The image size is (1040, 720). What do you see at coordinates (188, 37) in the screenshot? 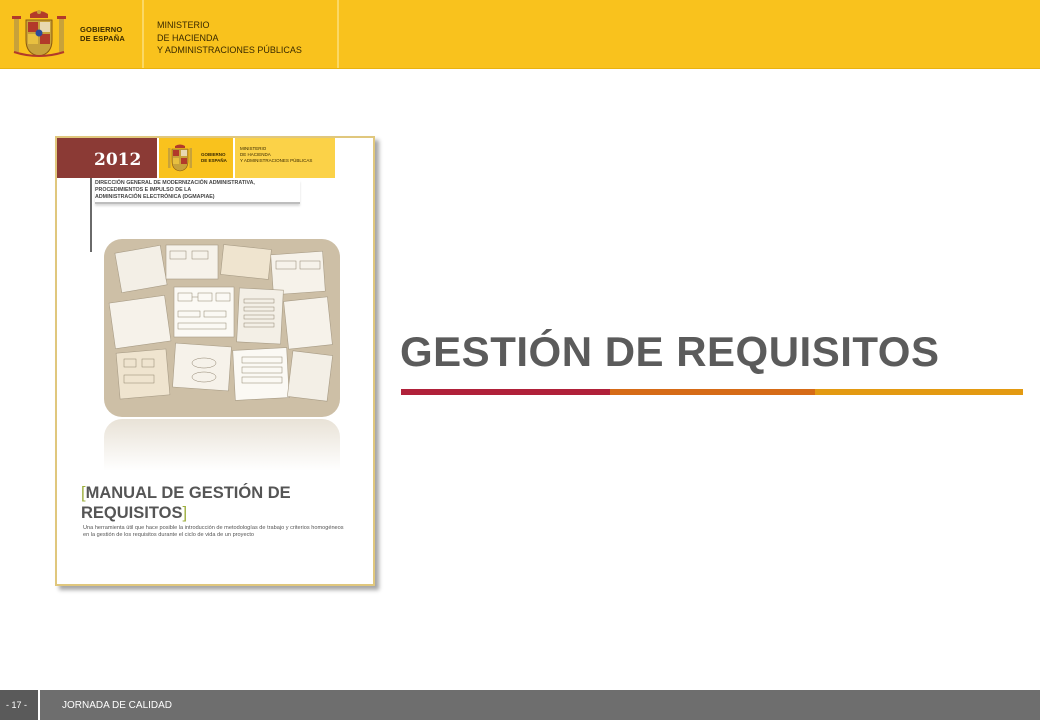
I see `ministerio-line-2: DE HACIENDA` at bounding box center [188, 37].